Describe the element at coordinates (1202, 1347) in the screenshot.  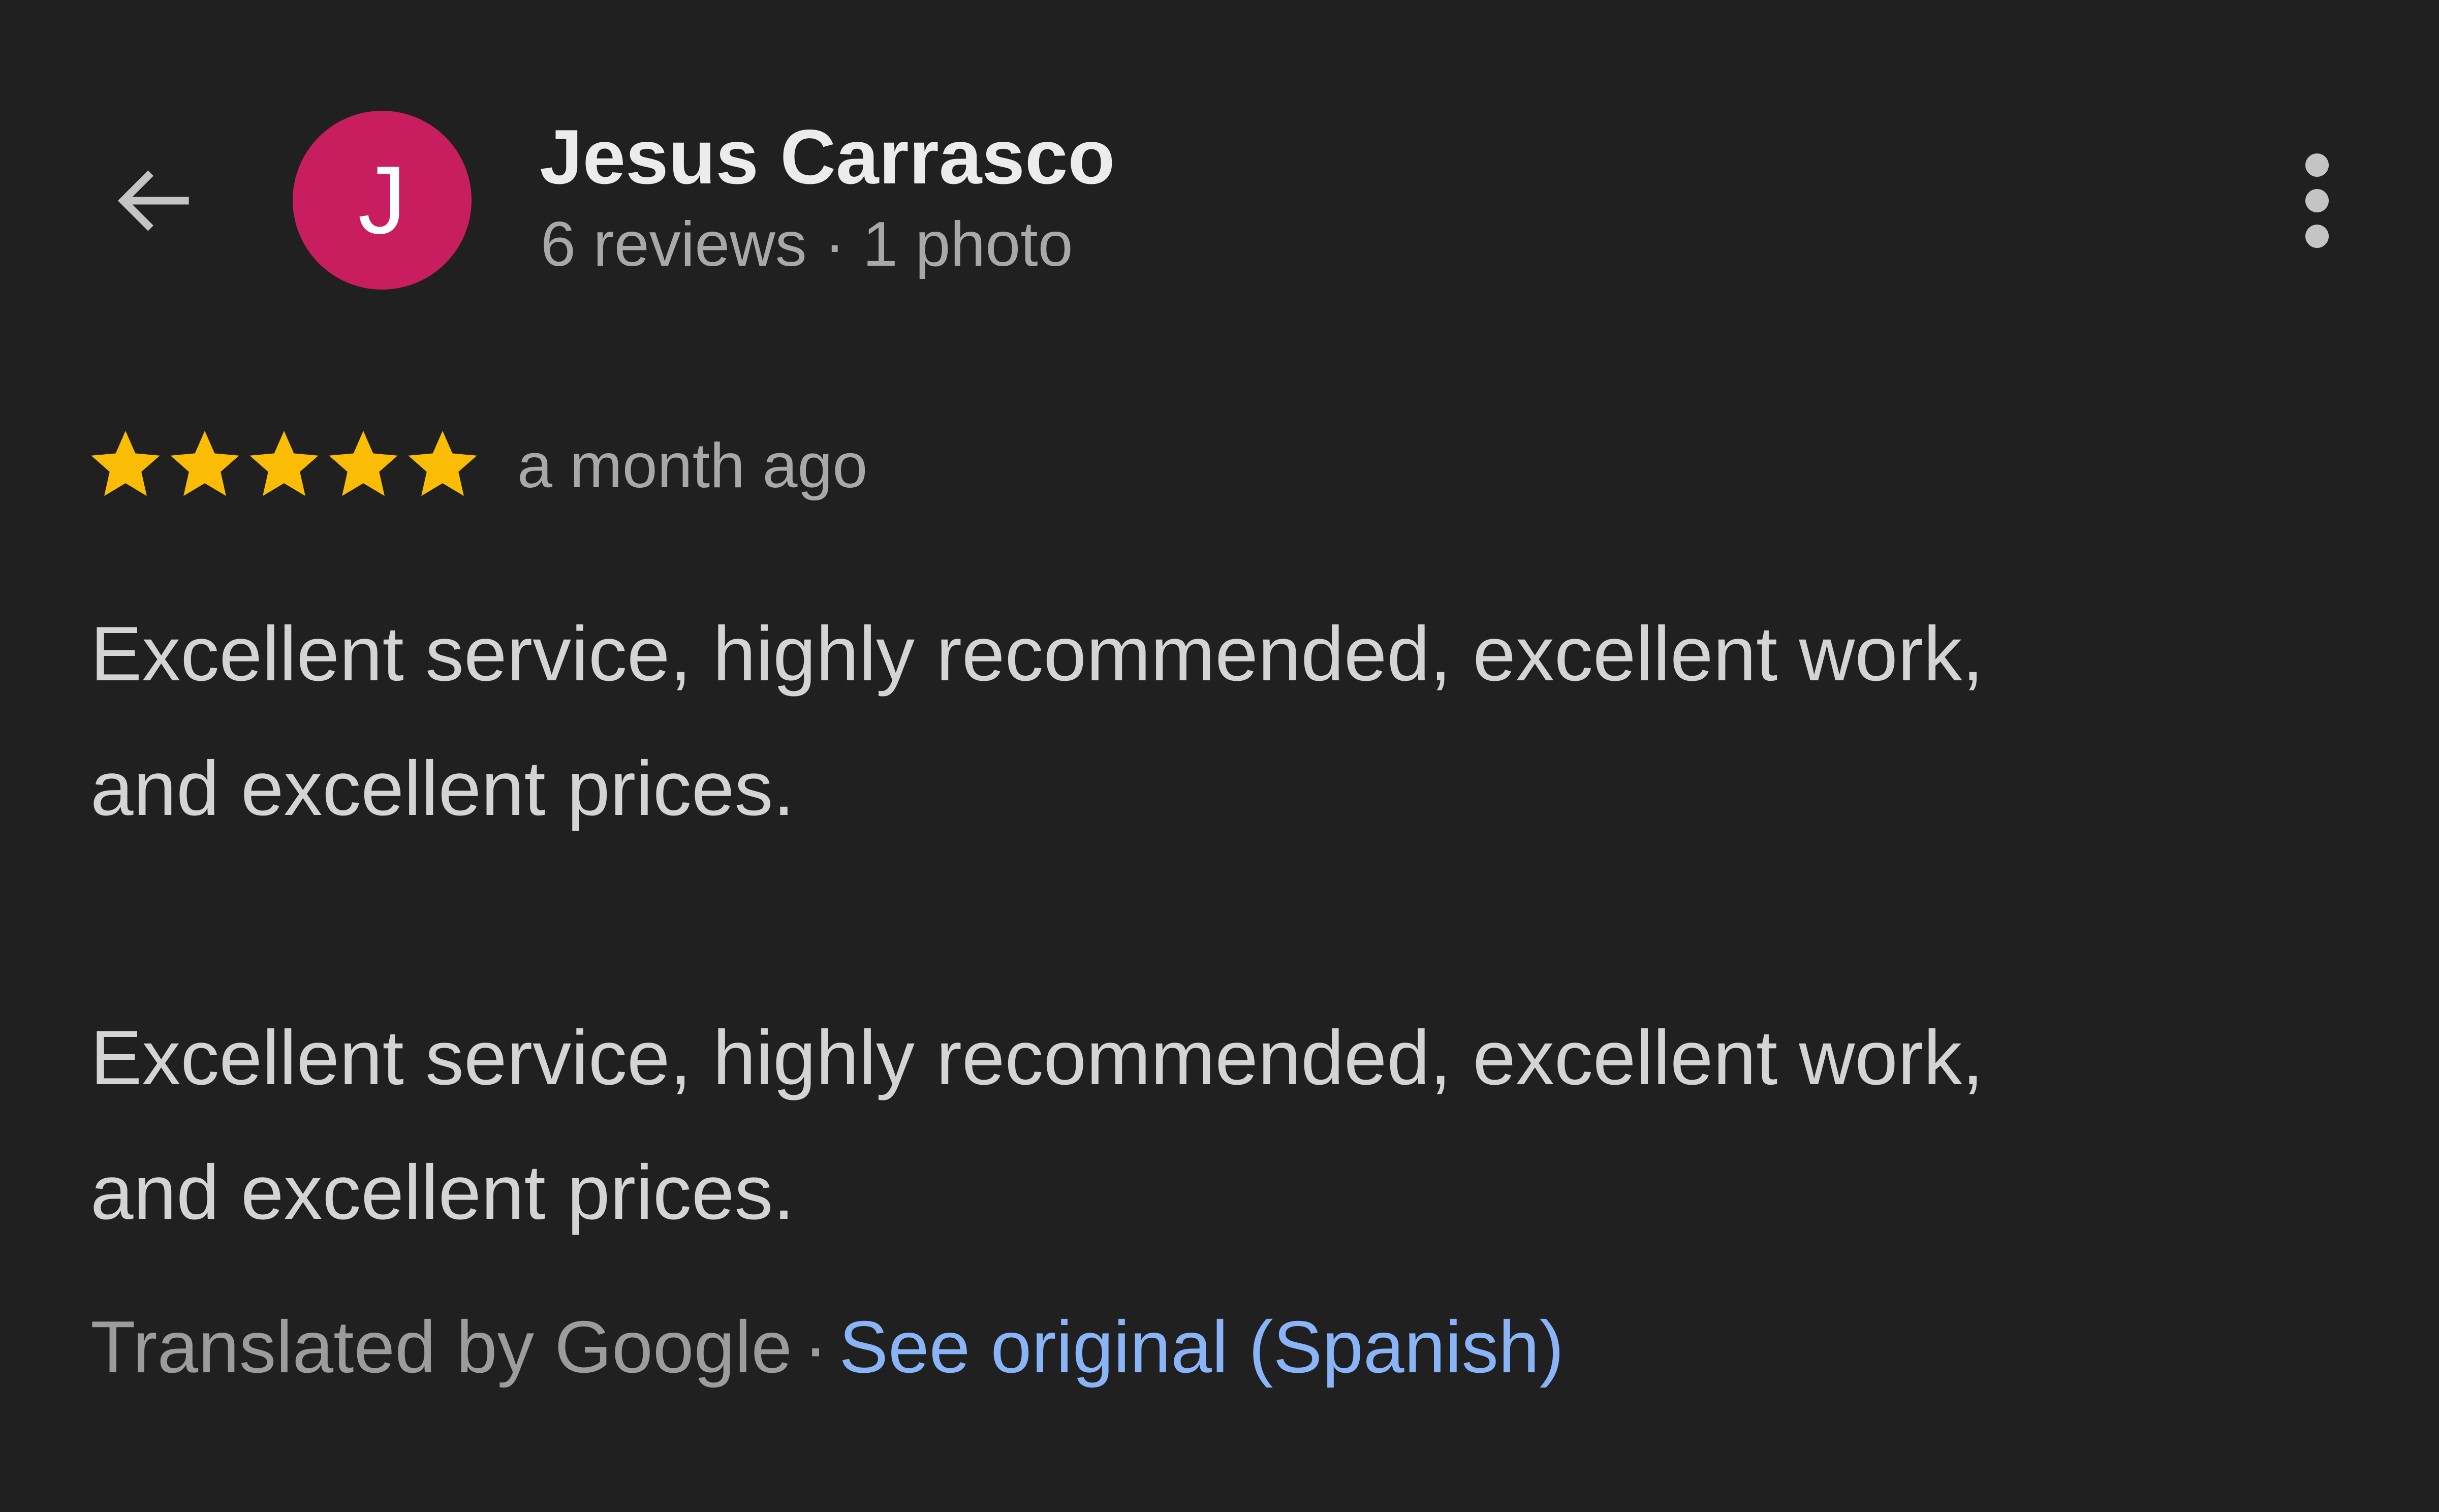
I see `see-original-link: See original (Spanish)` at that location.